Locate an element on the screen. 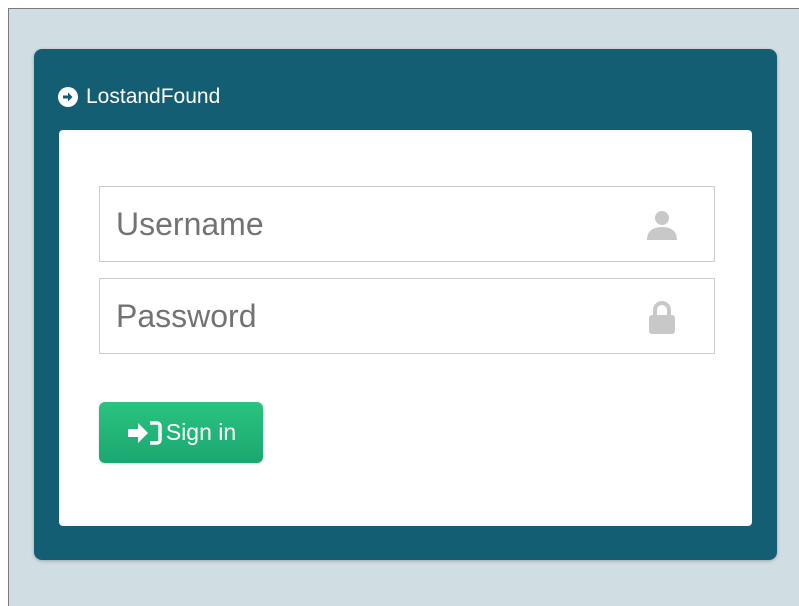  password-field is located at coordinates (407, 316).